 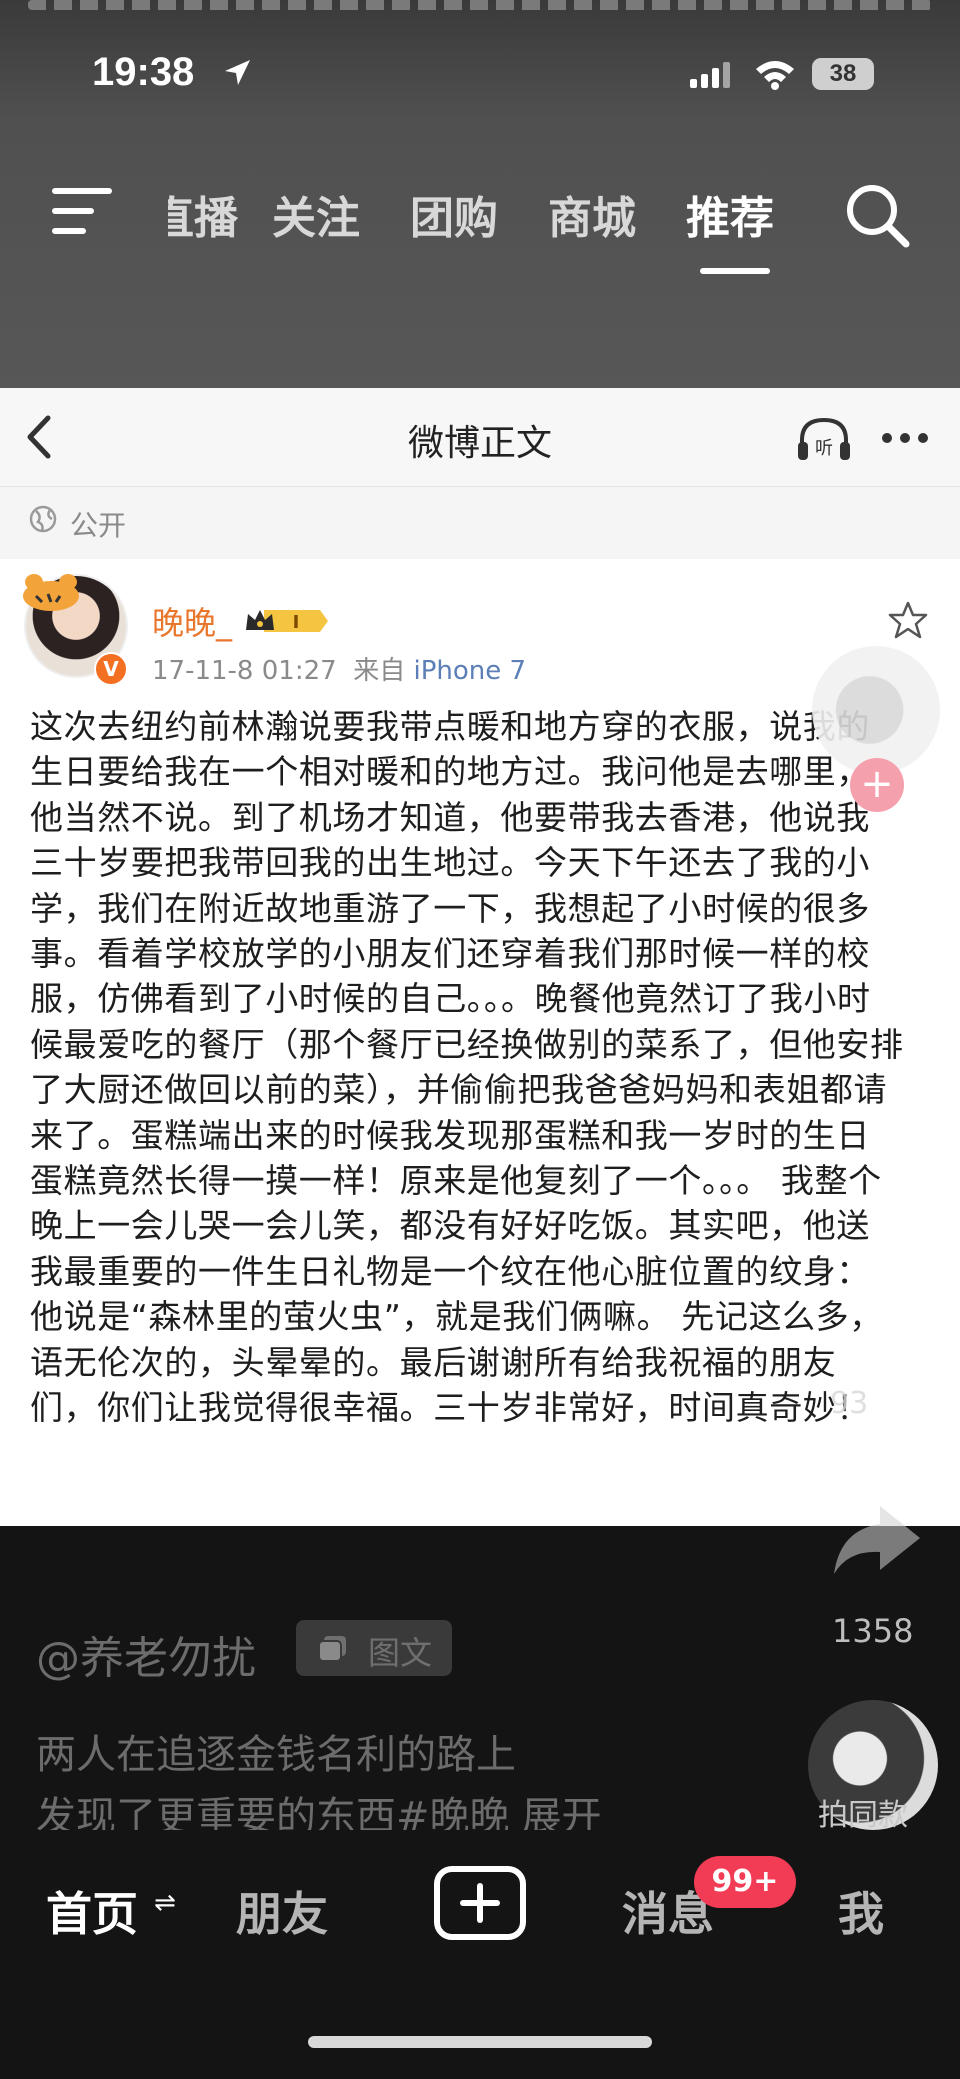 I want to click on post-body-line: 们，你们让我觉得很幸福。三十岁非常好，时间真奇妙！, so click(x=450, y=1408).